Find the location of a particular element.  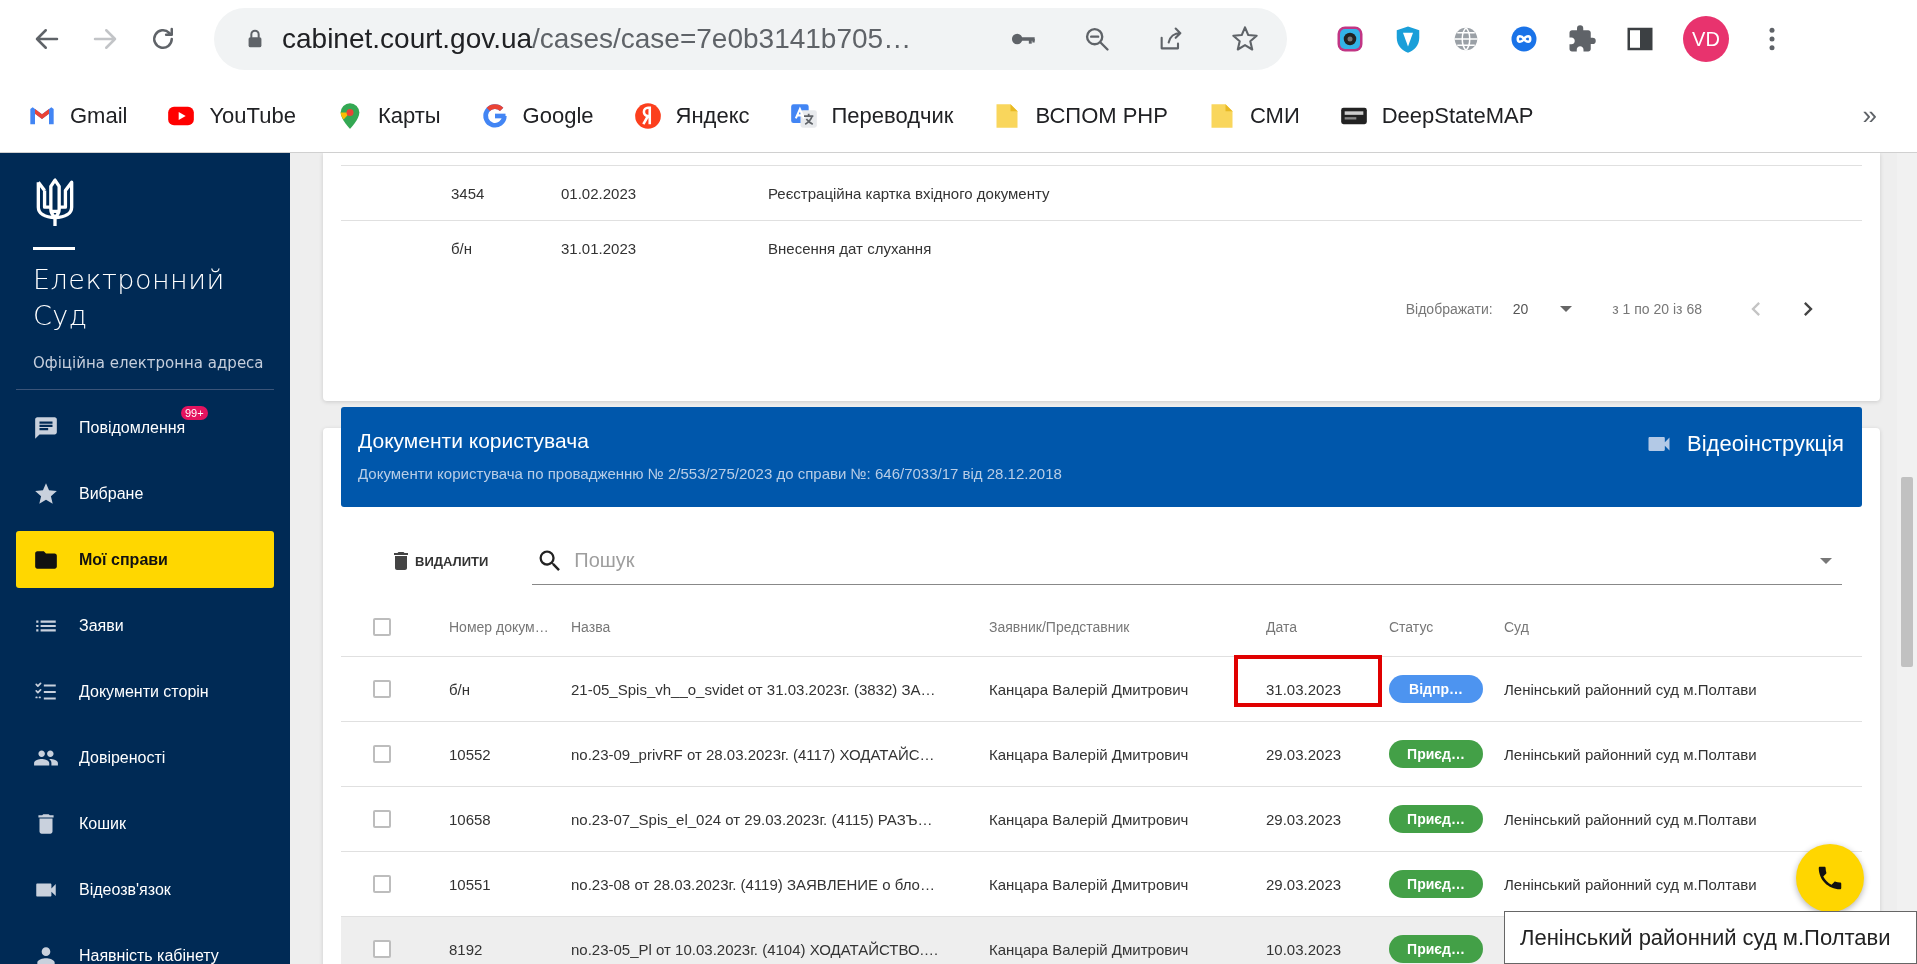

table-row: 10658 no.23-07_Spis_el_024 от 29.03.2023г. (4115) РАЗЪ… Канцара Валерій Дмитрович 29.03.2023 Приєд… Ленінський районний суд м.Полтави is located at coordinates (1101, 819).